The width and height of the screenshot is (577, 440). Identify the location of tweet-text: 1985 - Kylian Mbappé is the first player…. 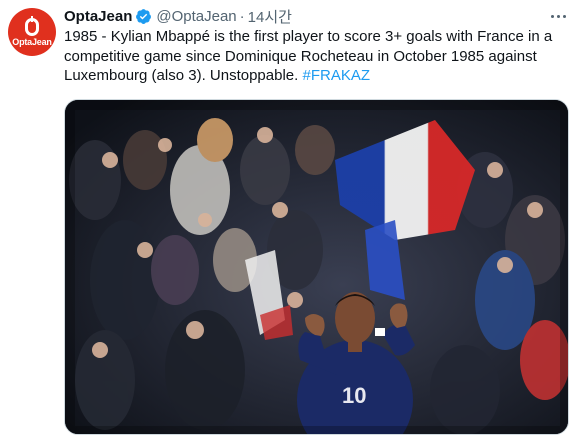
(316, 56).